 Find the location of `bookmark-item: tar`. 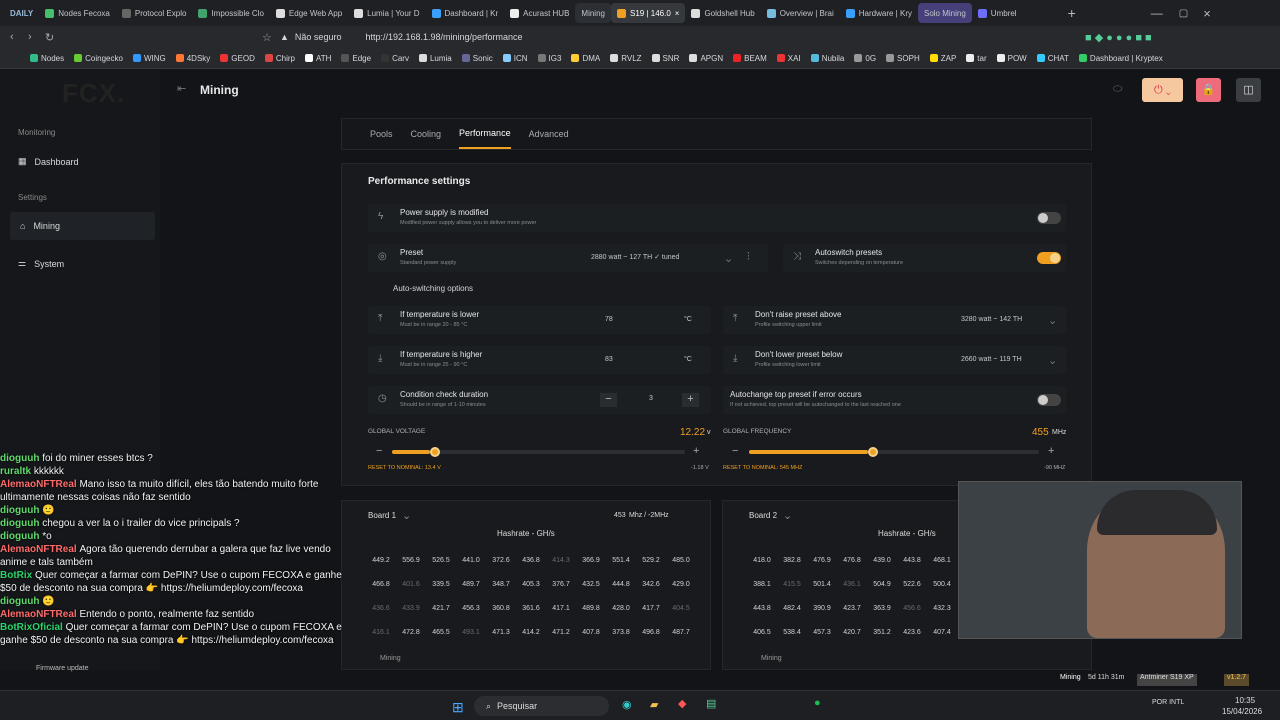

bookmark-item: tar is located at coordinates (976, 58).